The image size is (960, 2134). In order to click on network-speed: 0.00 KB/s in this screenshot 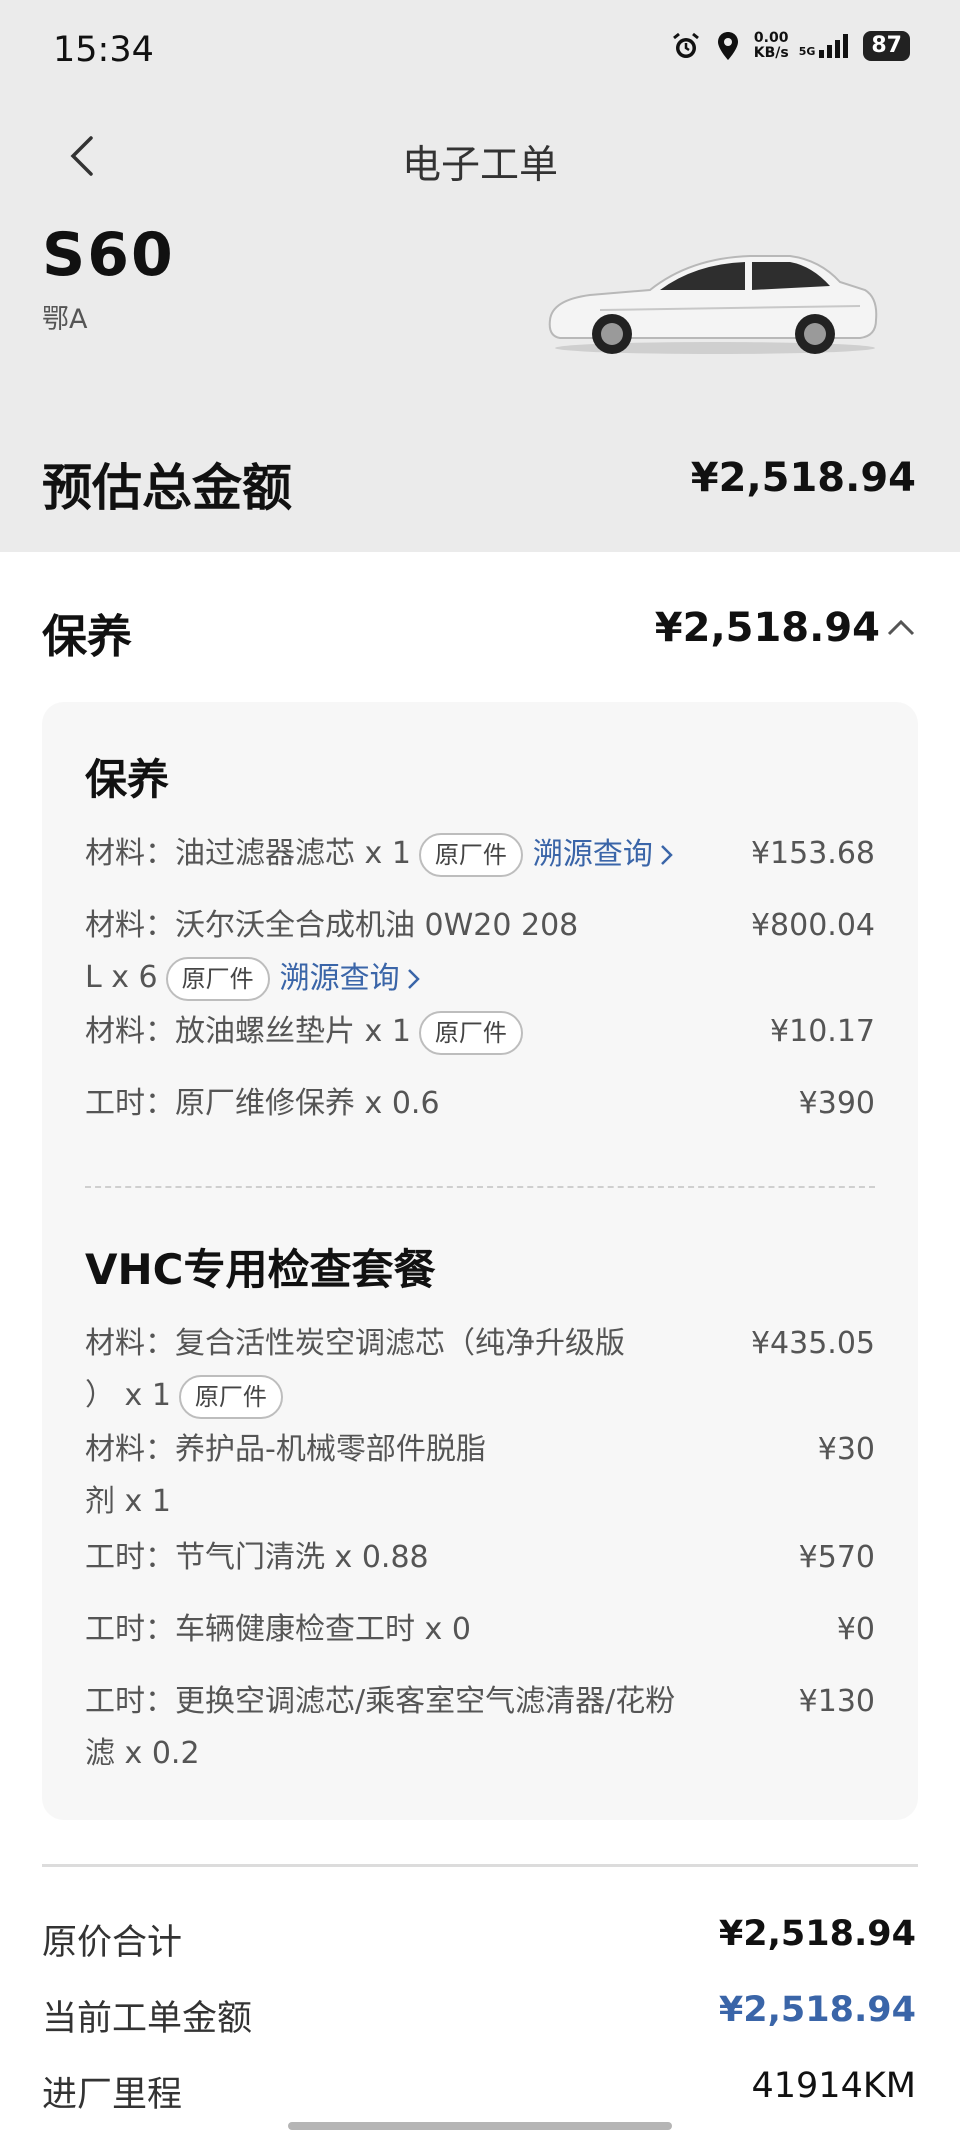, I will do `click(771, 46)`.